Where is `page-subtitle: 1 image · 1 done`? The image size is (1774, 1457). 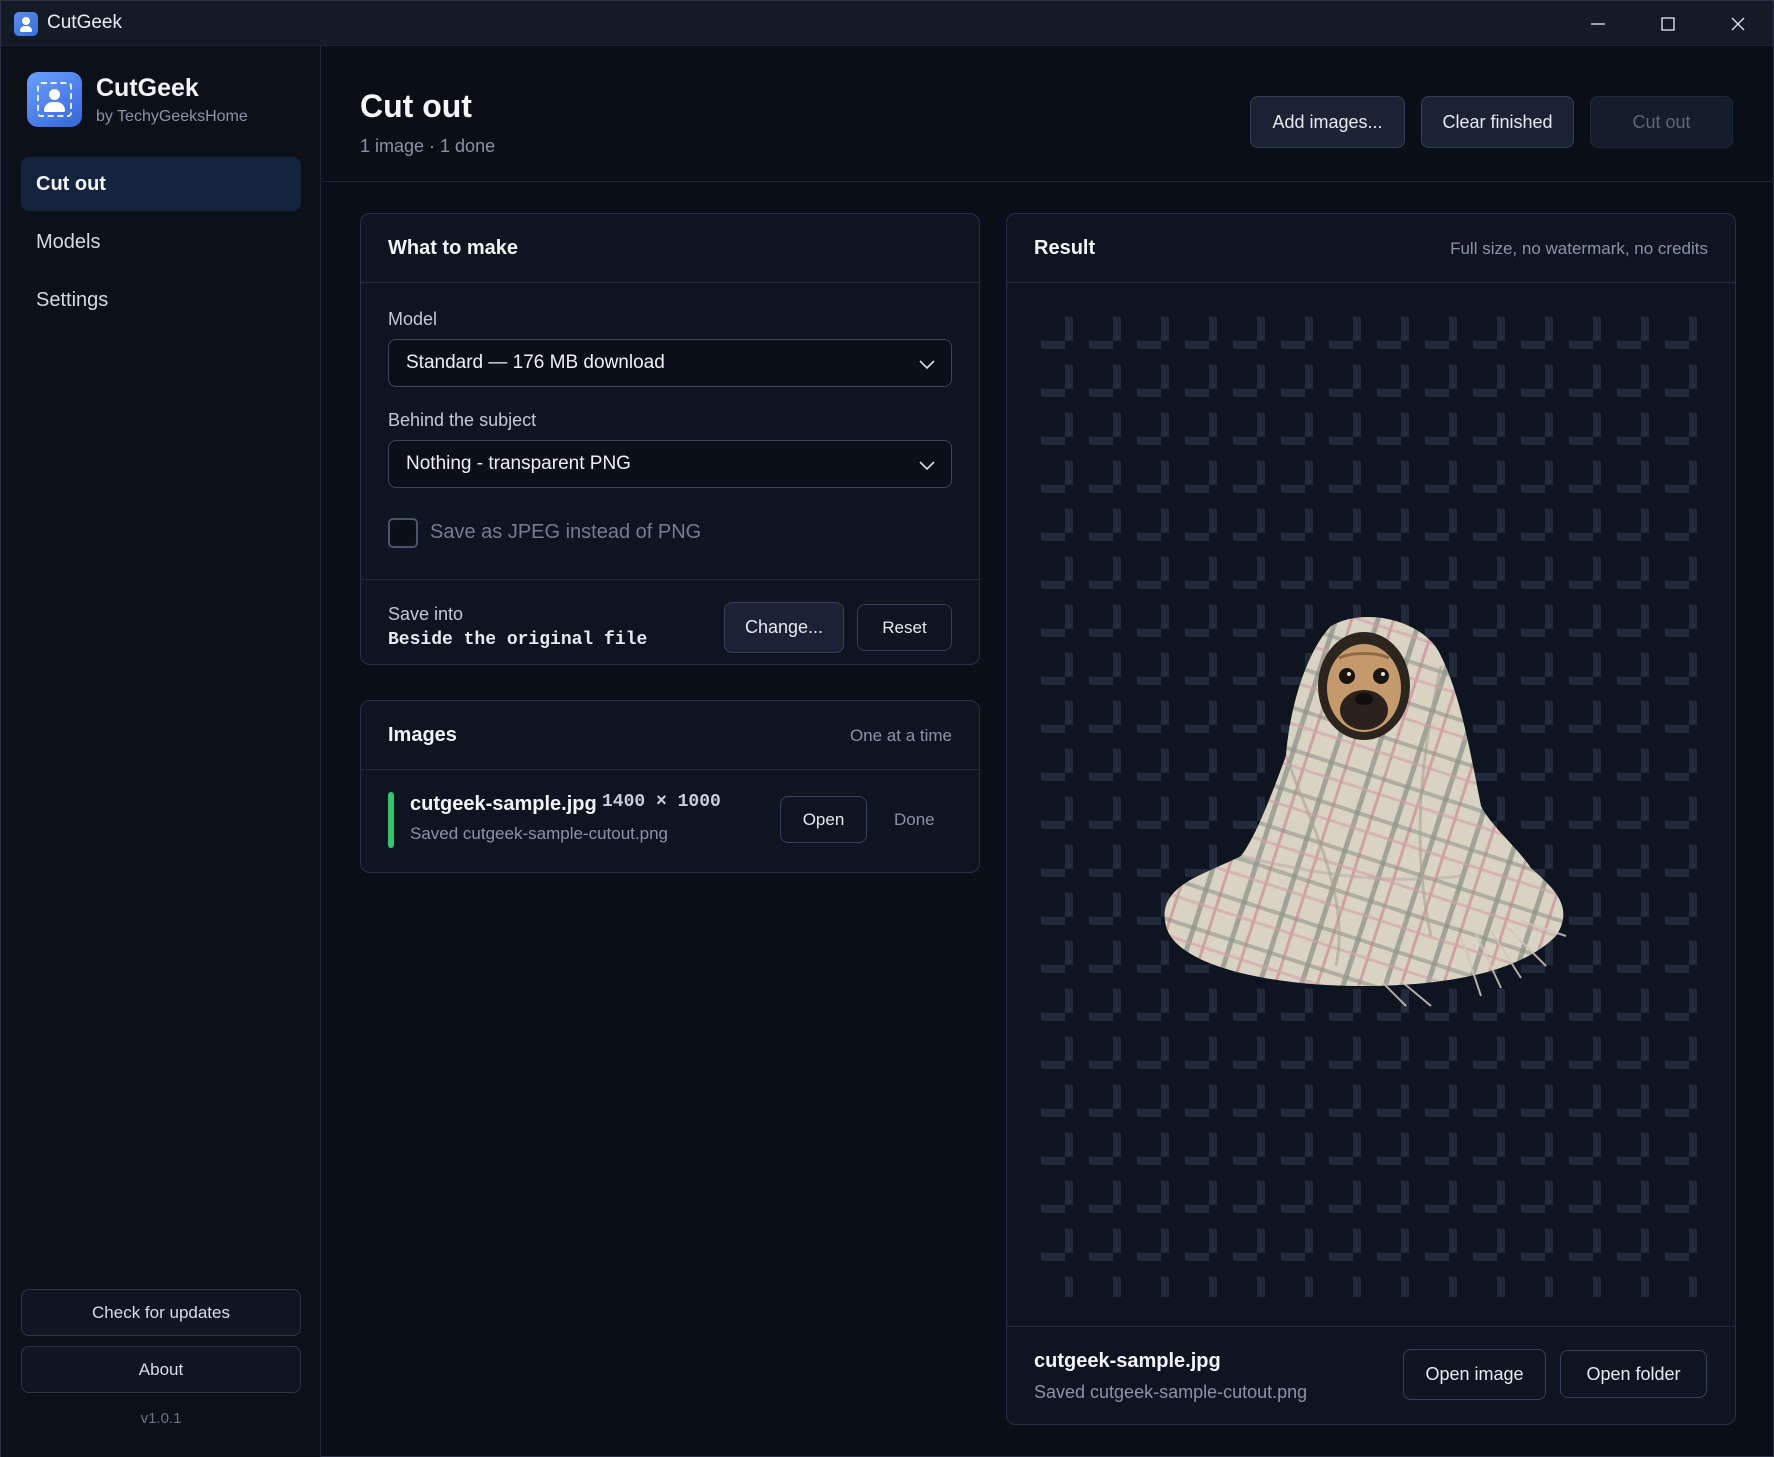
page-subtitle: 1 image · 1 done is located at coordinates (428, 146).